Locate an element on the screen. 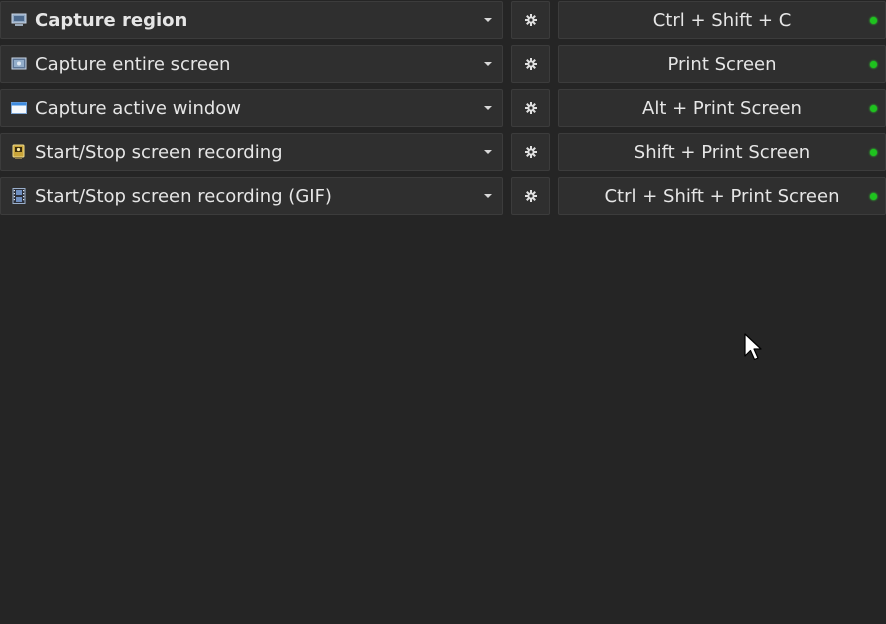 This screenshot has width=886, height=624. hotkey-label: Print Screen is located at coordinates (722, 64).